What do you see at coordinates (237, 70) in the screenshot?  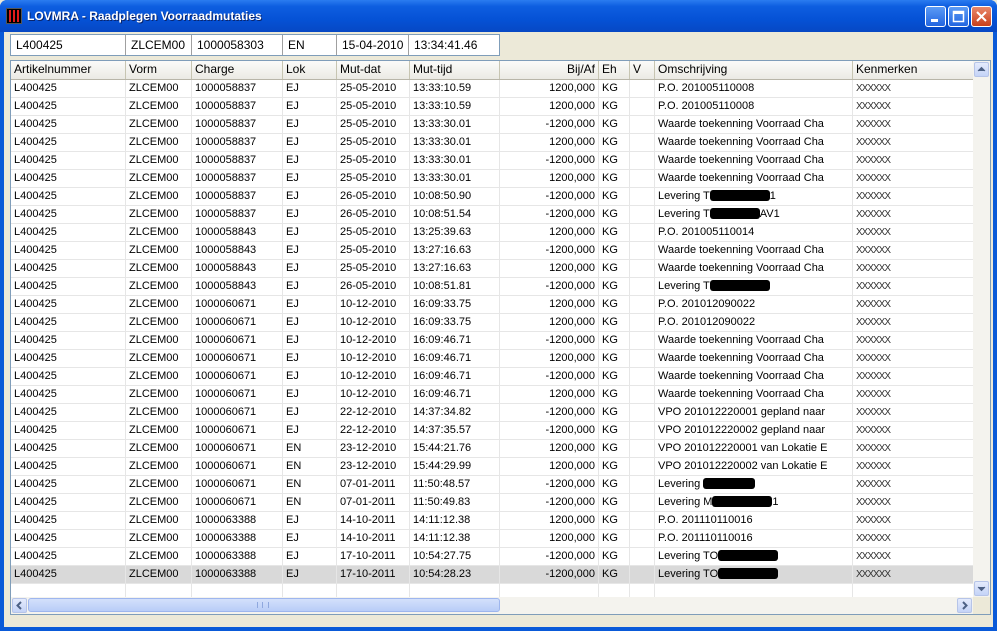 I see `column-header-charge: Charge` at bounding box center [237, 70].